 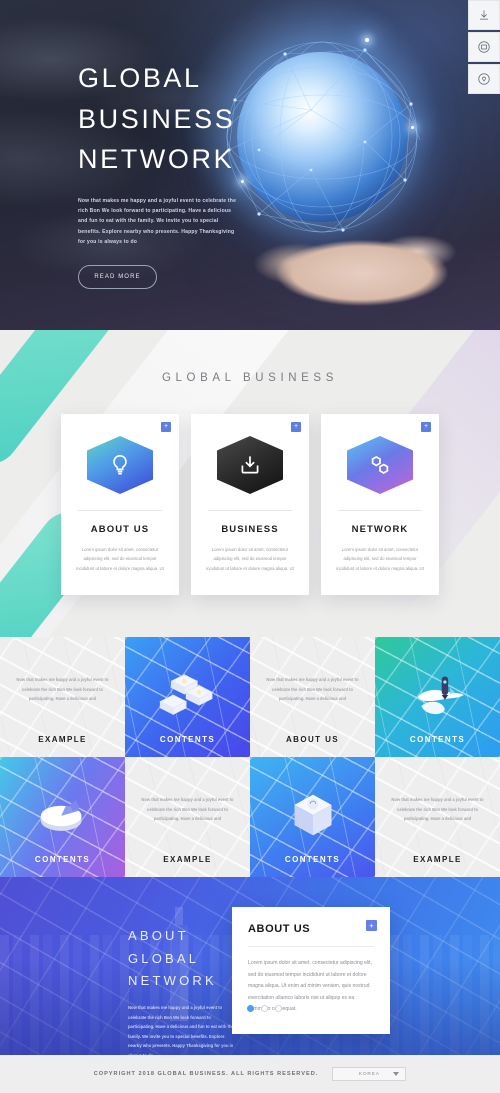 I want to click on lightbulb-icon, so click(x=120, y=464).